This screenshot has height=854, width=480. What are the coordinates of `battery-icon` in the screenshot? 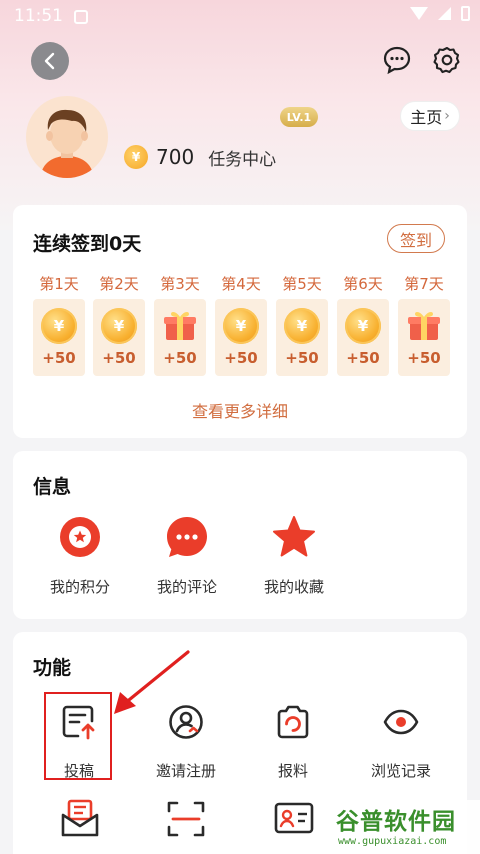 It's located at (465, 13).